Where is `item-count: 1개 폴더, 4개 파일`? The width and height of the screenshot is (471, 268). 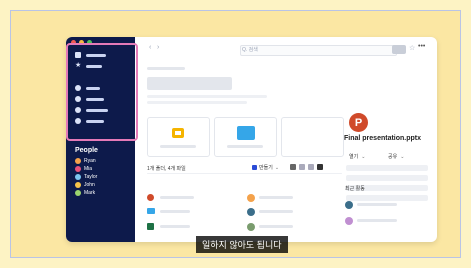
item-count: 1개 폴더, 4개 파일 is located at coordinates (166, 169).